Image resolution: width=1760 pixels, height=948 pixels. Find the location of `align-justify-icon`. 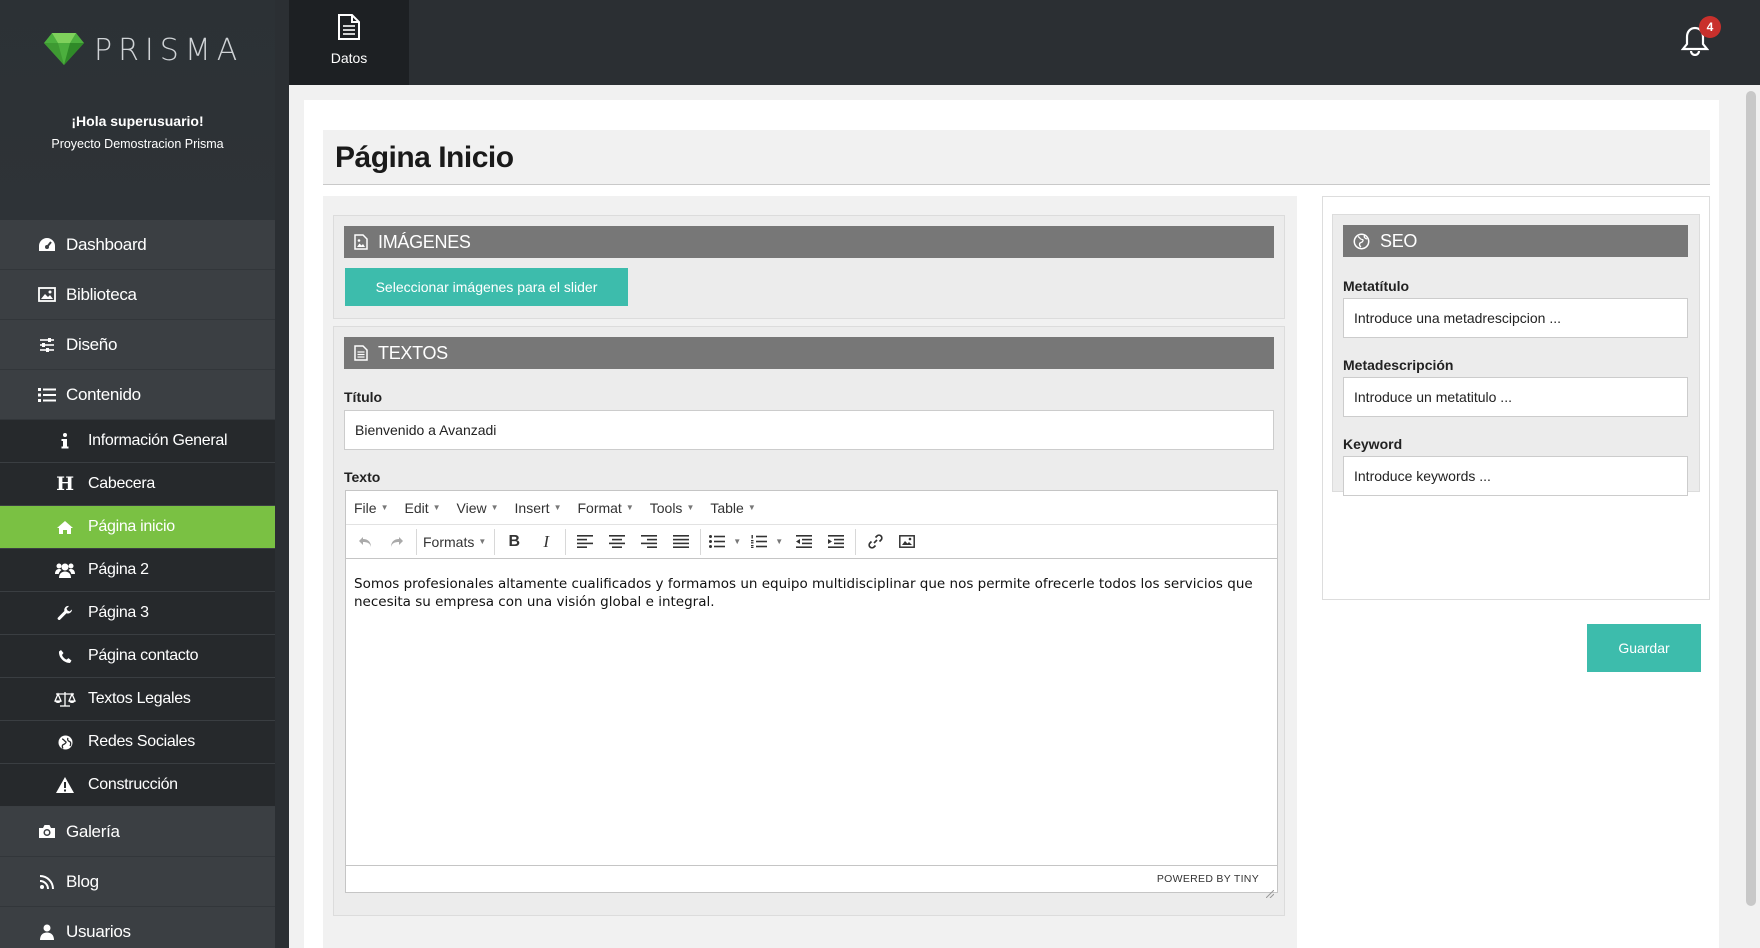

align-justify-icon is located at coordinates (681, 542).